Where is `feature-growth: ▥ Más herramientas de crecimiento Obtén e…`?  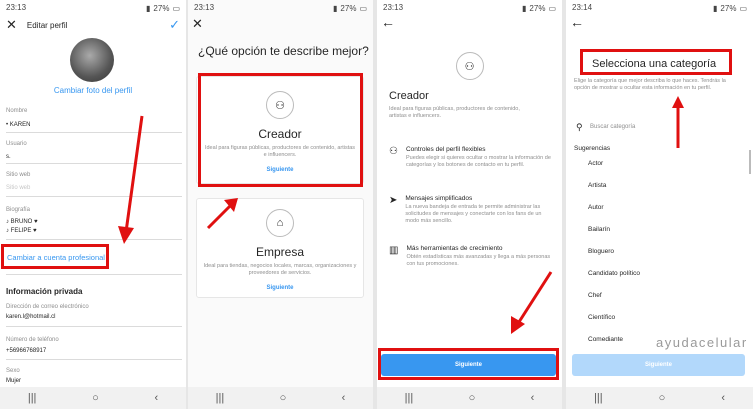
feature-growth: ▥ Más herramientas de crecimiento Obtén e… is located at coordinates (471, 256).